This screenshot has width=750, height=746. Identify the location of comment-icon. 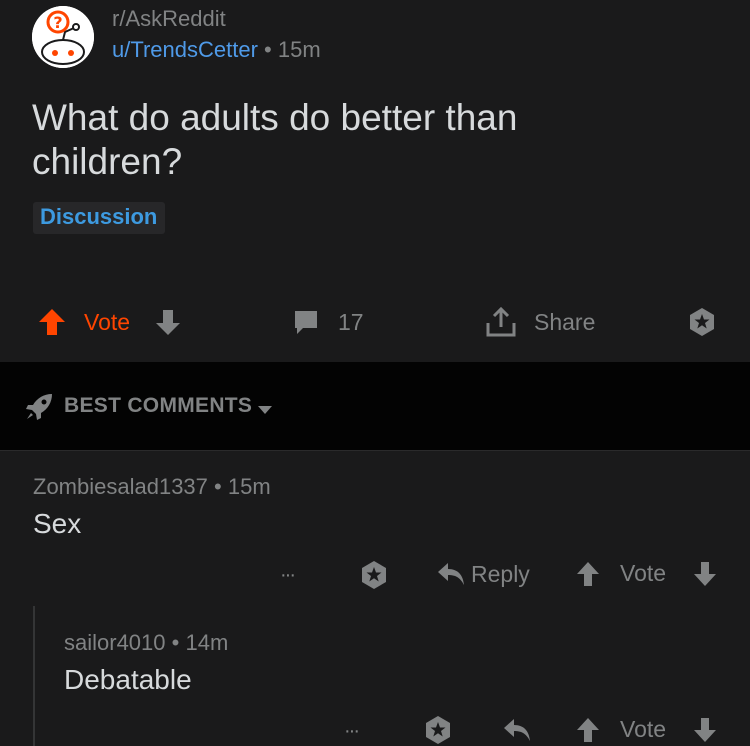
(306, 322).